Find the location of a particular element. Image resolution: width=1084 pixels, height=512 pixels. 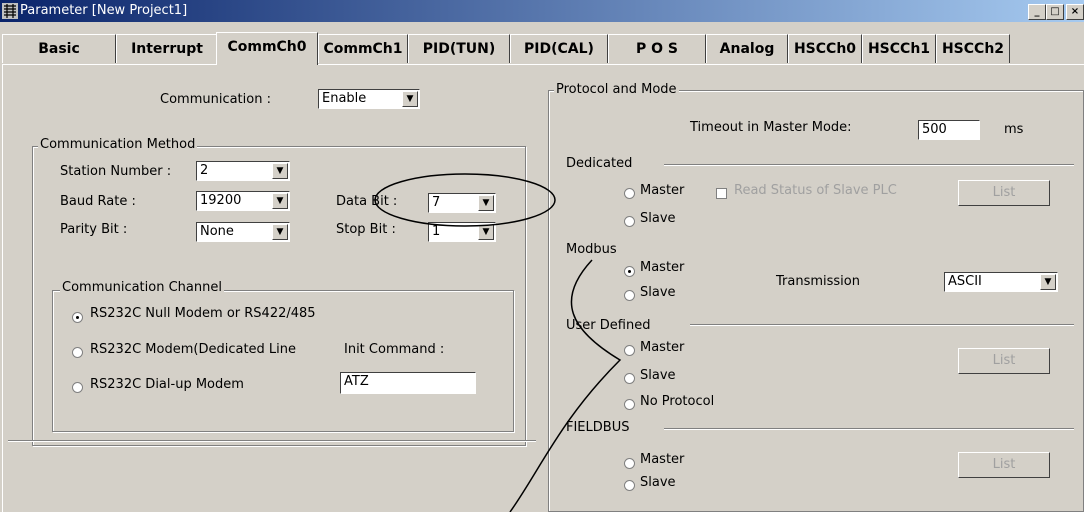

annotation-pointer is located at coordinates (565, 385).